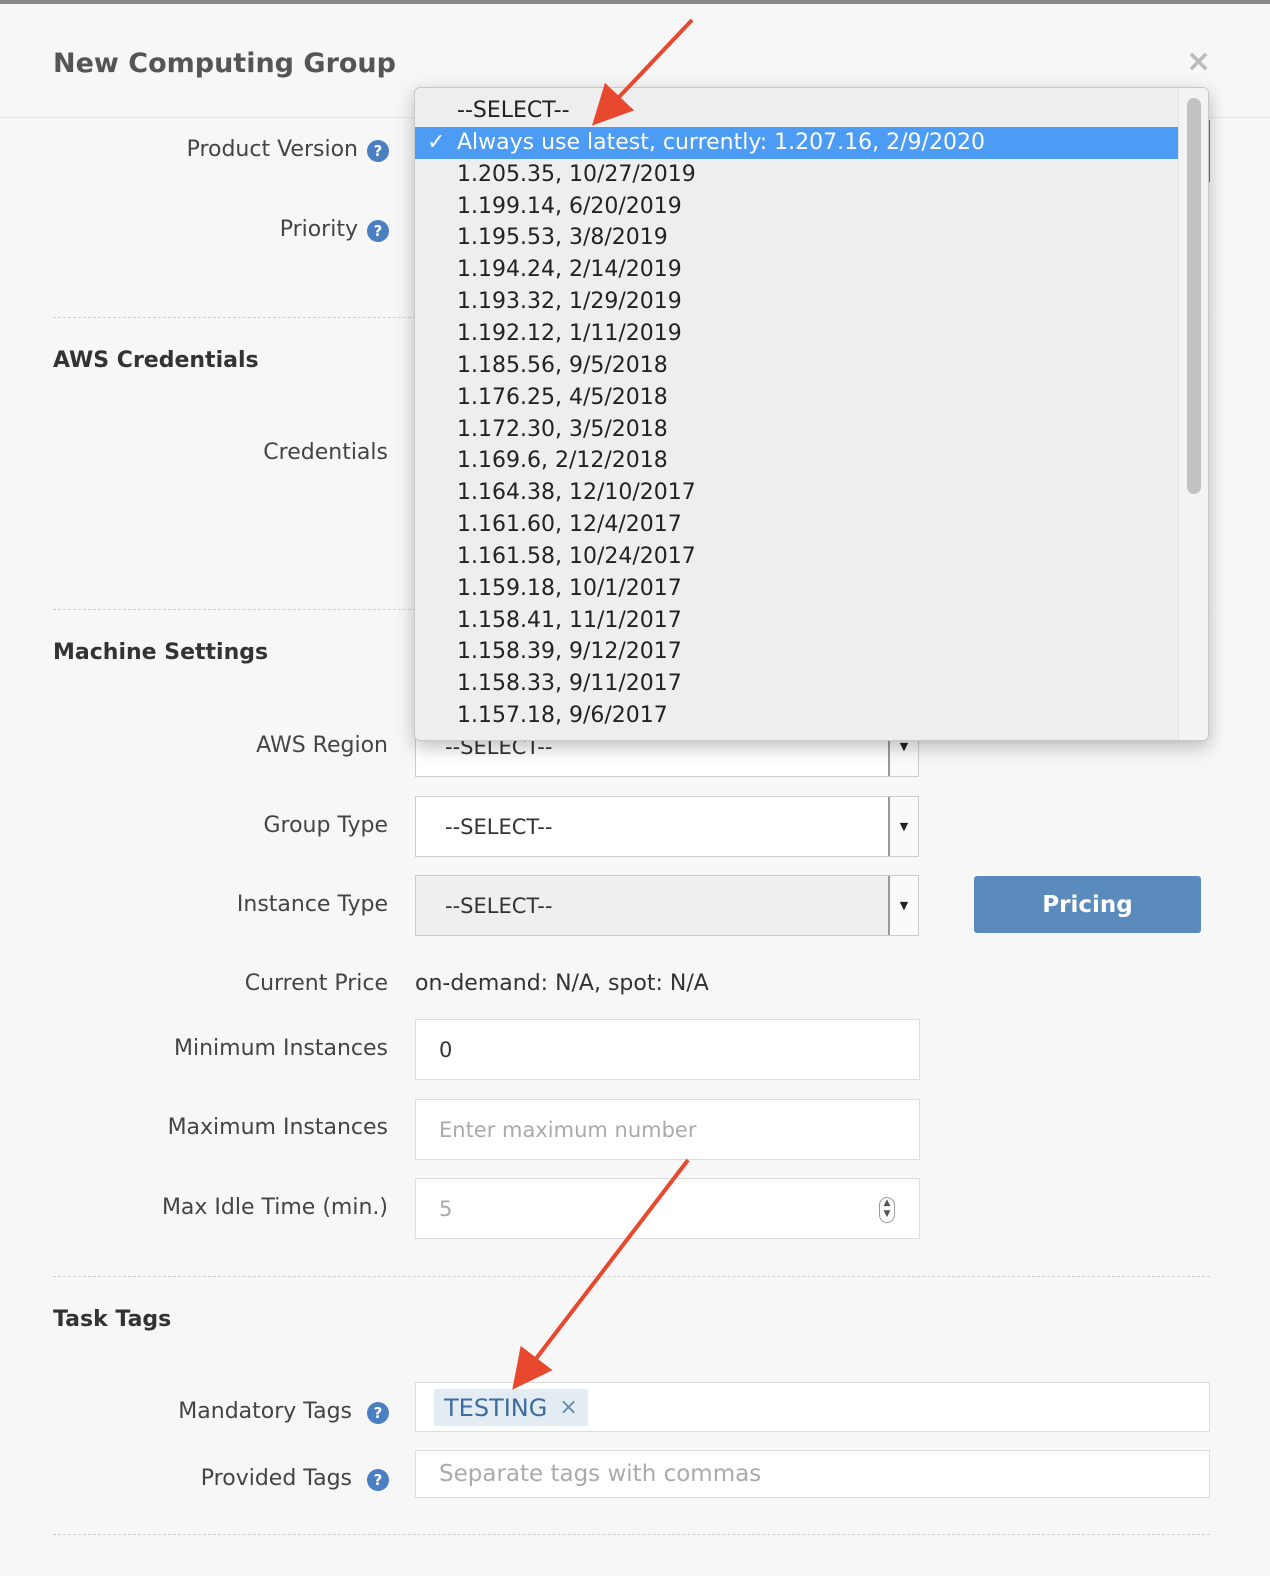 This screenshot has height=1576, width=1270. Describe the element at coordinates (568, 1407) in the screenshot. I see `remove-tag-icon: ×` at that location.